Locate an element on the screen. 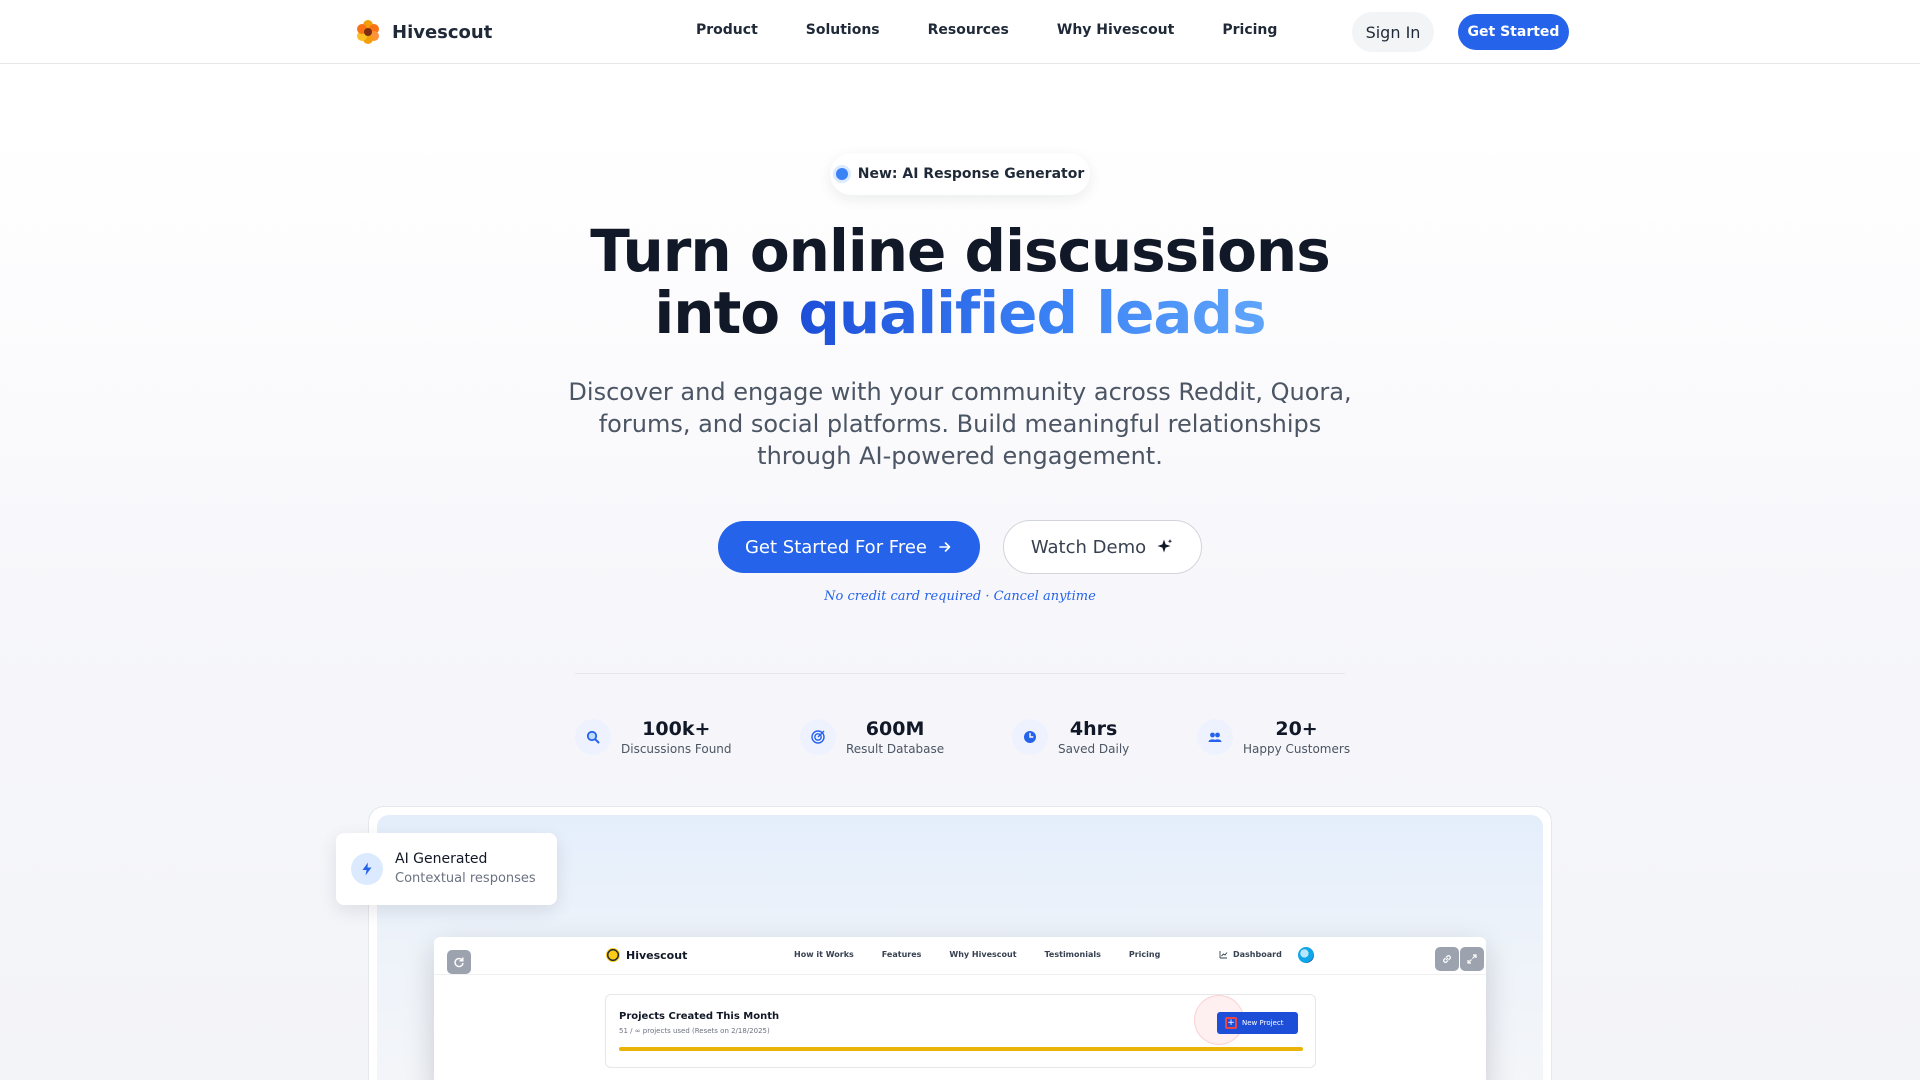  sign-in-button: Sign In is located at coordinates (1393, 32).